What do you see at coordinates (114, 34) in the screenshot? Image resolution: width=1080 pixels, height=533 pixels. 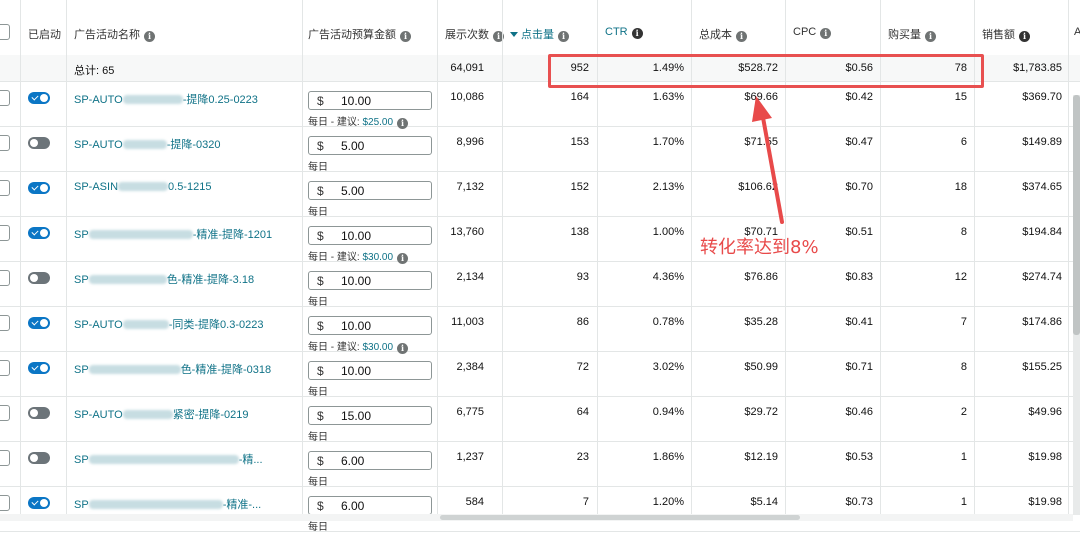 I see `header-campaign-name: 广告活动名称 i` at bounding box center [114, 34].